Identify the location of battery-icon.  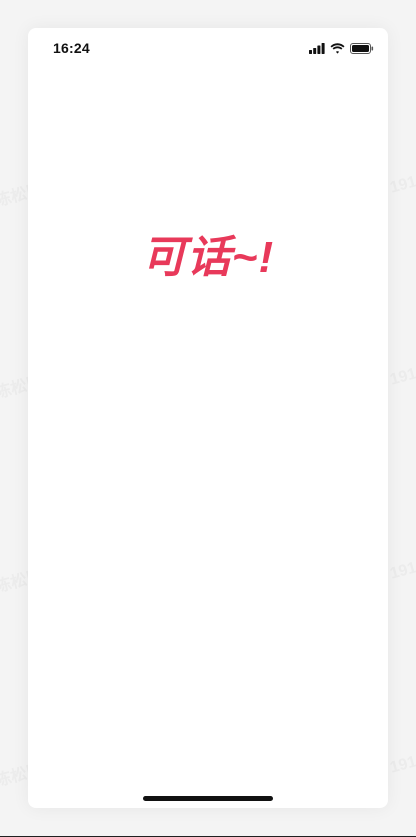
(362, 48).